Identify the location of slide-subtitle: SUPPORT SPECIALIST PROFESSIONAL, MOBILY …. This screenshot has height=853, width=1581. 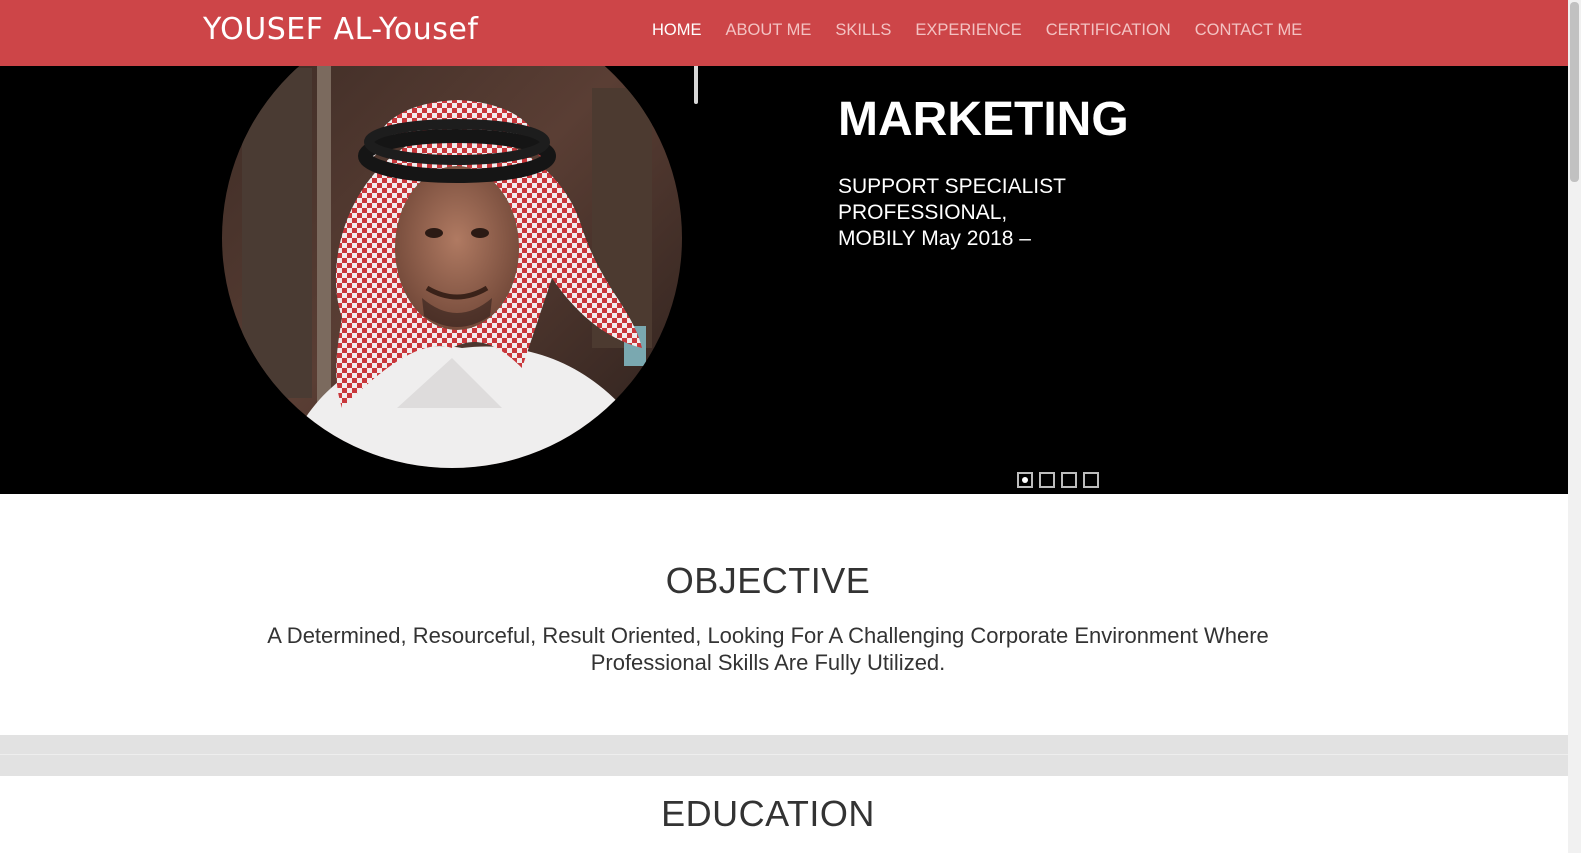
(952, 213).